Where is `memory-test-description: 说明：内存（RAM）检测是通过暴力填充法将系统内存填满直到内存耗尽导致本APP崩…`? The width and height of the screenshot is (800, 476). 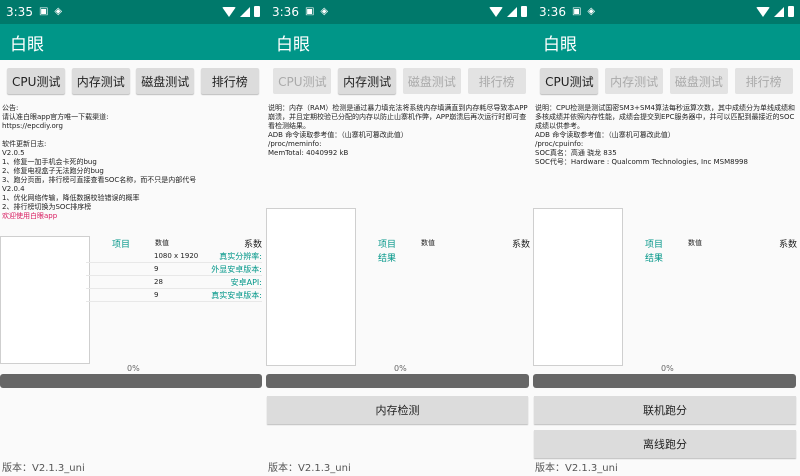 memory-test-description: 说明：内存（RAM）检测是通过暴力填充法将系统内存填满直到内存耗尽导致本APP崩… is located at coordinates (398, 130).